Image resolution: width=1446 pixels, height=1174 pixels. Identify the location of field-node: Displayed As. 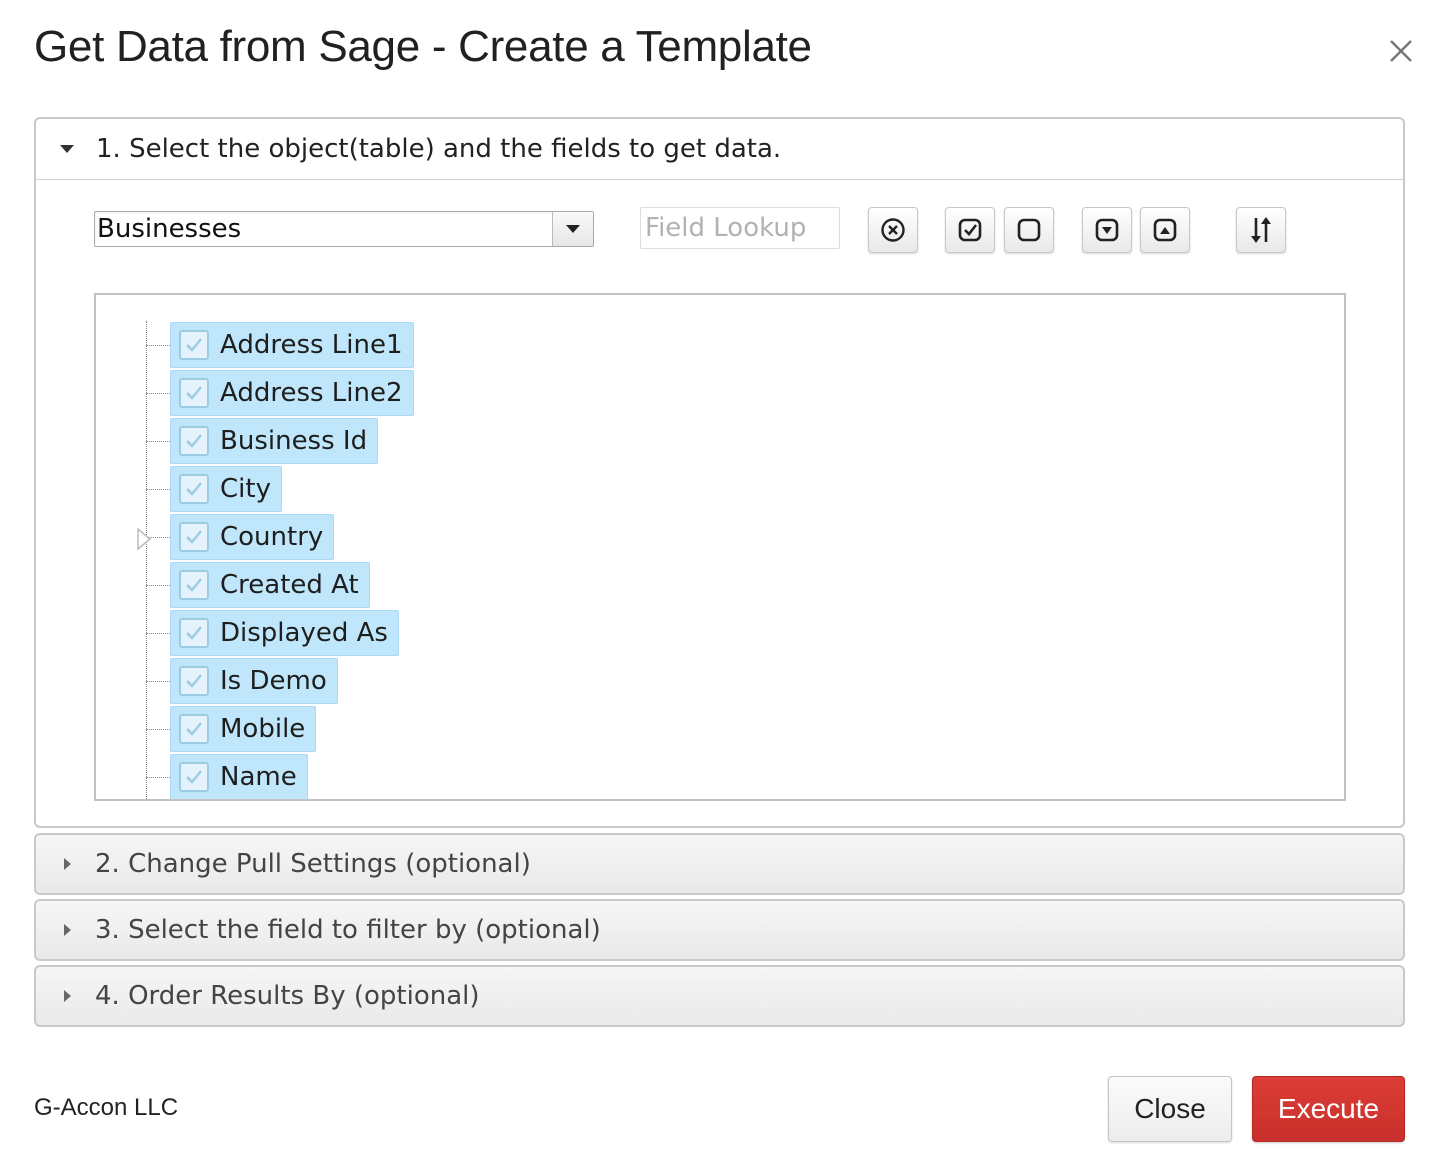
(284, 633).